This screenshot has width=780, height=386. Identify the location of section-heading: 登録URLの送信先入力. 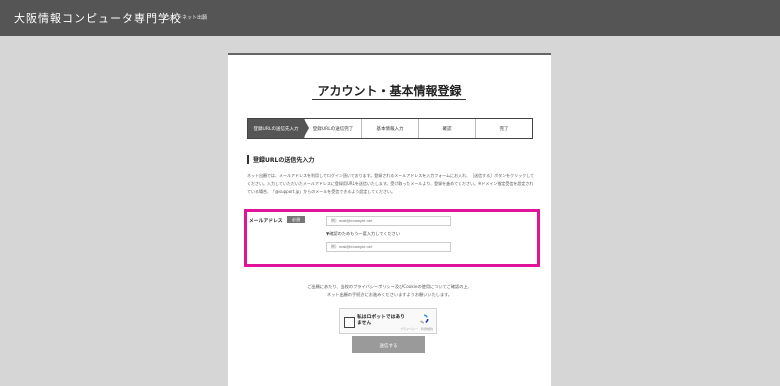
(280, 159).